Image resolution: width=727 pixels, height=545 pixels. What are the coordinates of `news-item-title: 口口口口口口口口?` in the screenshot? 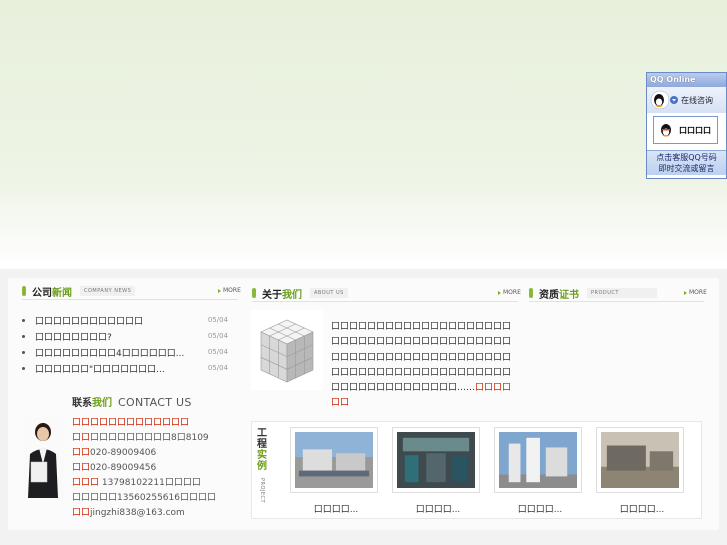 It's located at (73, 336).